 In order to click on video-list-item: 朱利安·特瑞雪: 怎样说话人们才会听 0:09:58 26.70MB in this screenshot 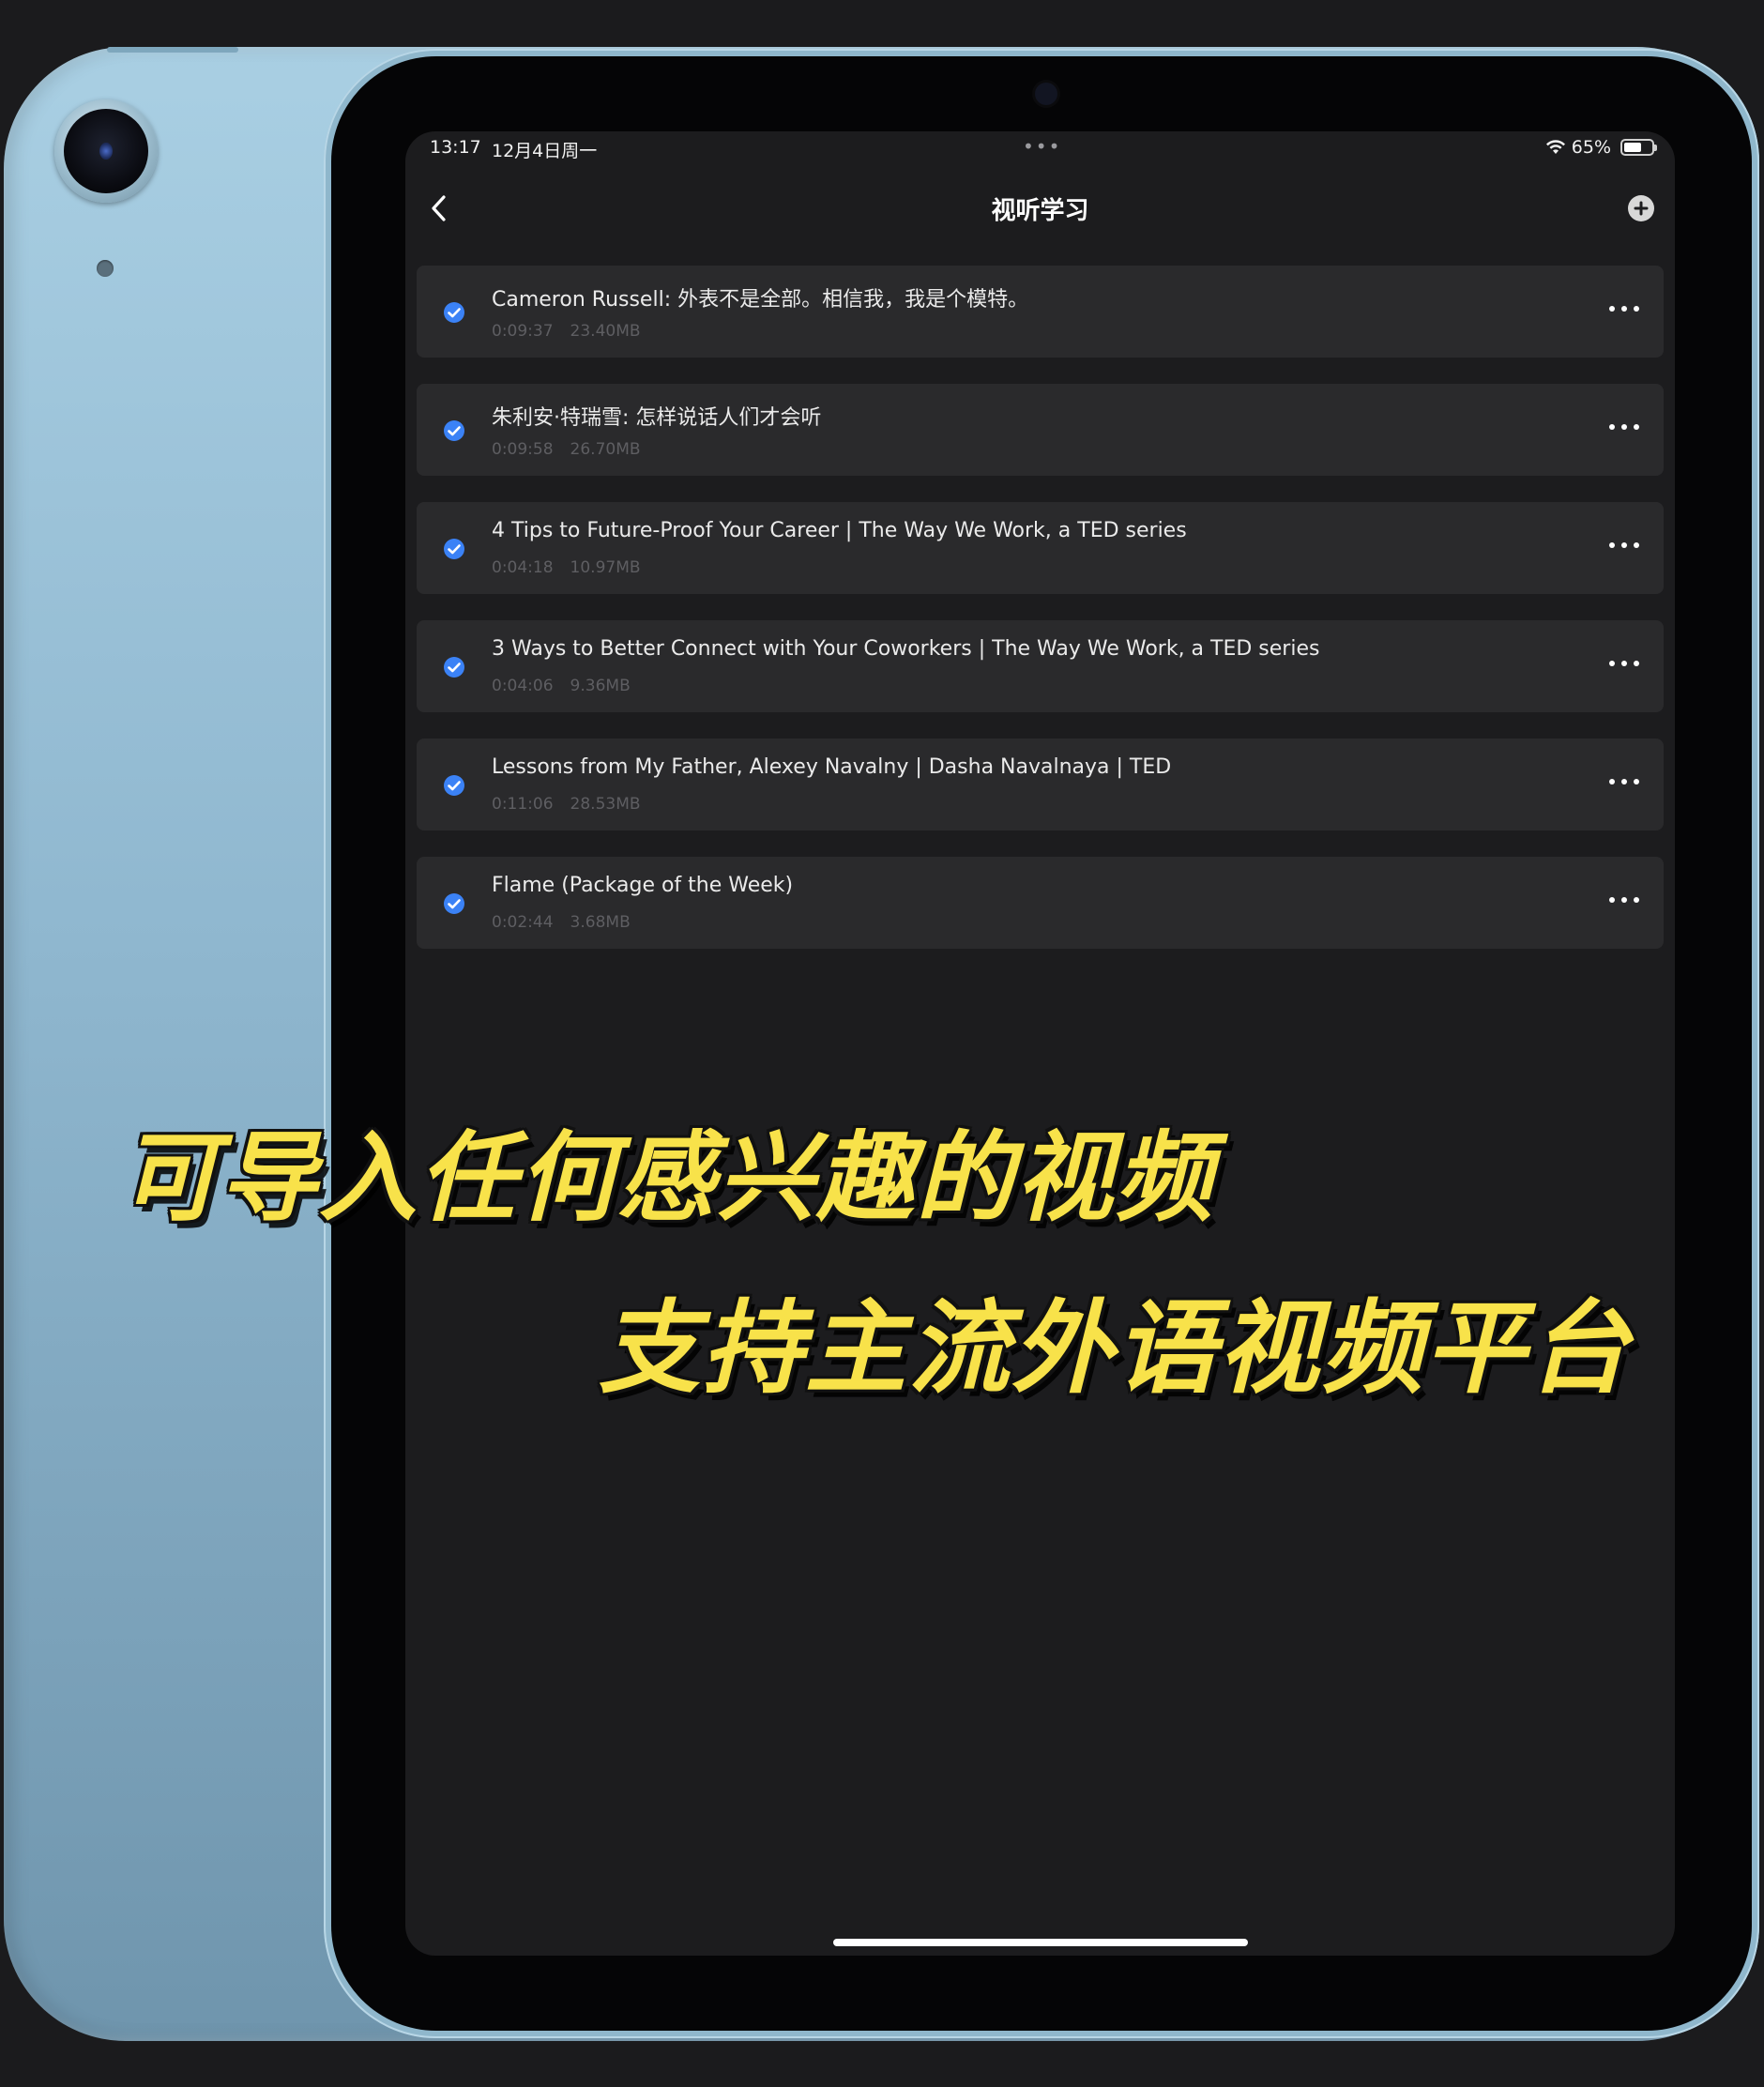, I will do `click(1040, 430)`.